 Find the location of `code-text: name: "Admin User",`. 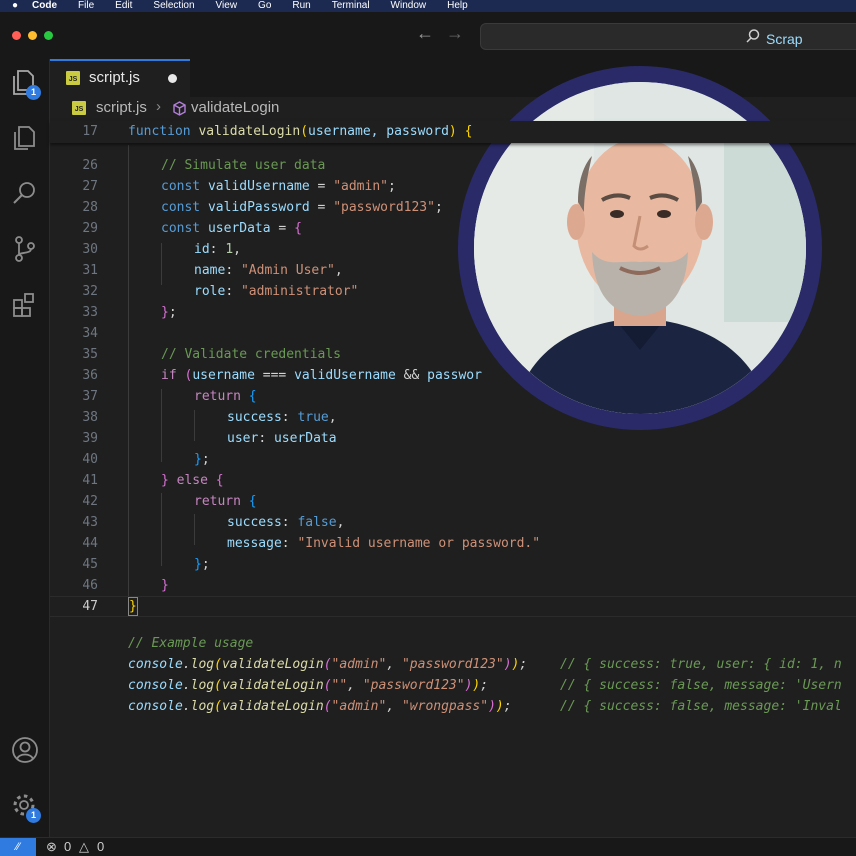

code-text: name: "Admin User", is located at coordinates (268, 270).